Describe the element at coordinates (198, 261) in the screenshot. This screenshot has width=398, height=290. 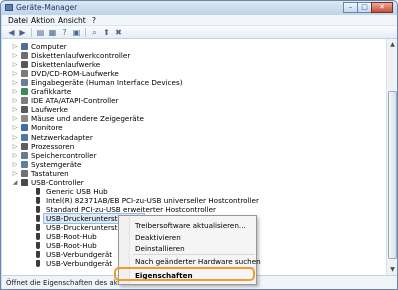
I see `ctx-scan-hardware: Nach geänderter Hardware suchen` at that location.